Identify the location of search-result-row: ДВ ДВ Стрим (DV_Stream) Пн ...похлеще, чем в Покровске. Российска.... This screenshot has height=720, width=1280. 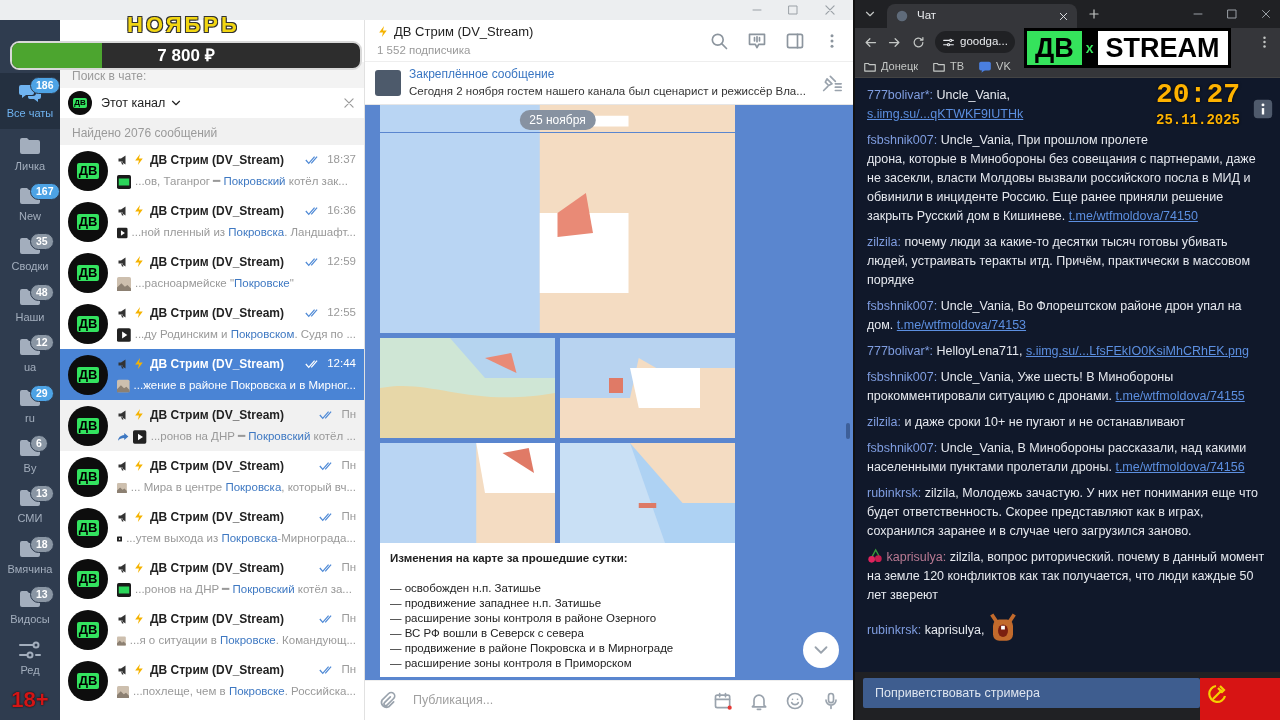
(212, 680).